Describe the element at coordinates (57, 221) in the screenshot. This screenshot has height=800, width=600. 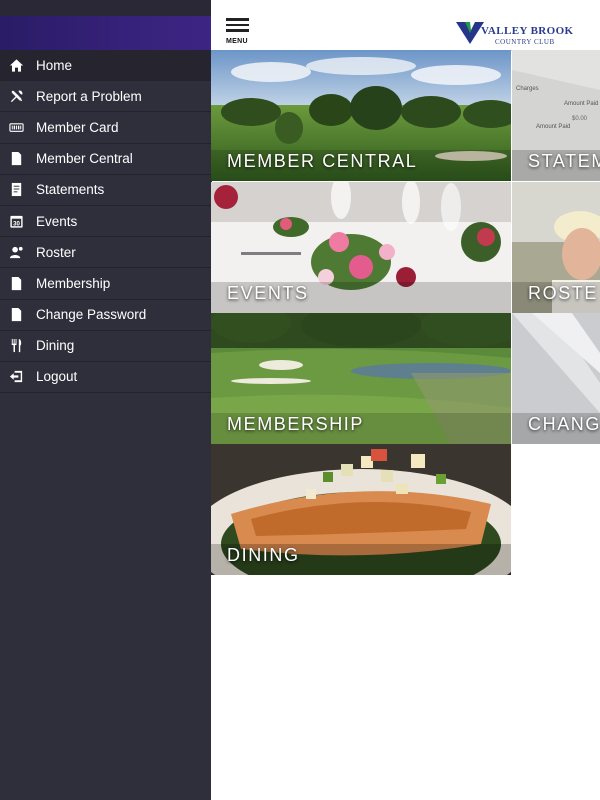
I see `nav-label: Events` at that location.